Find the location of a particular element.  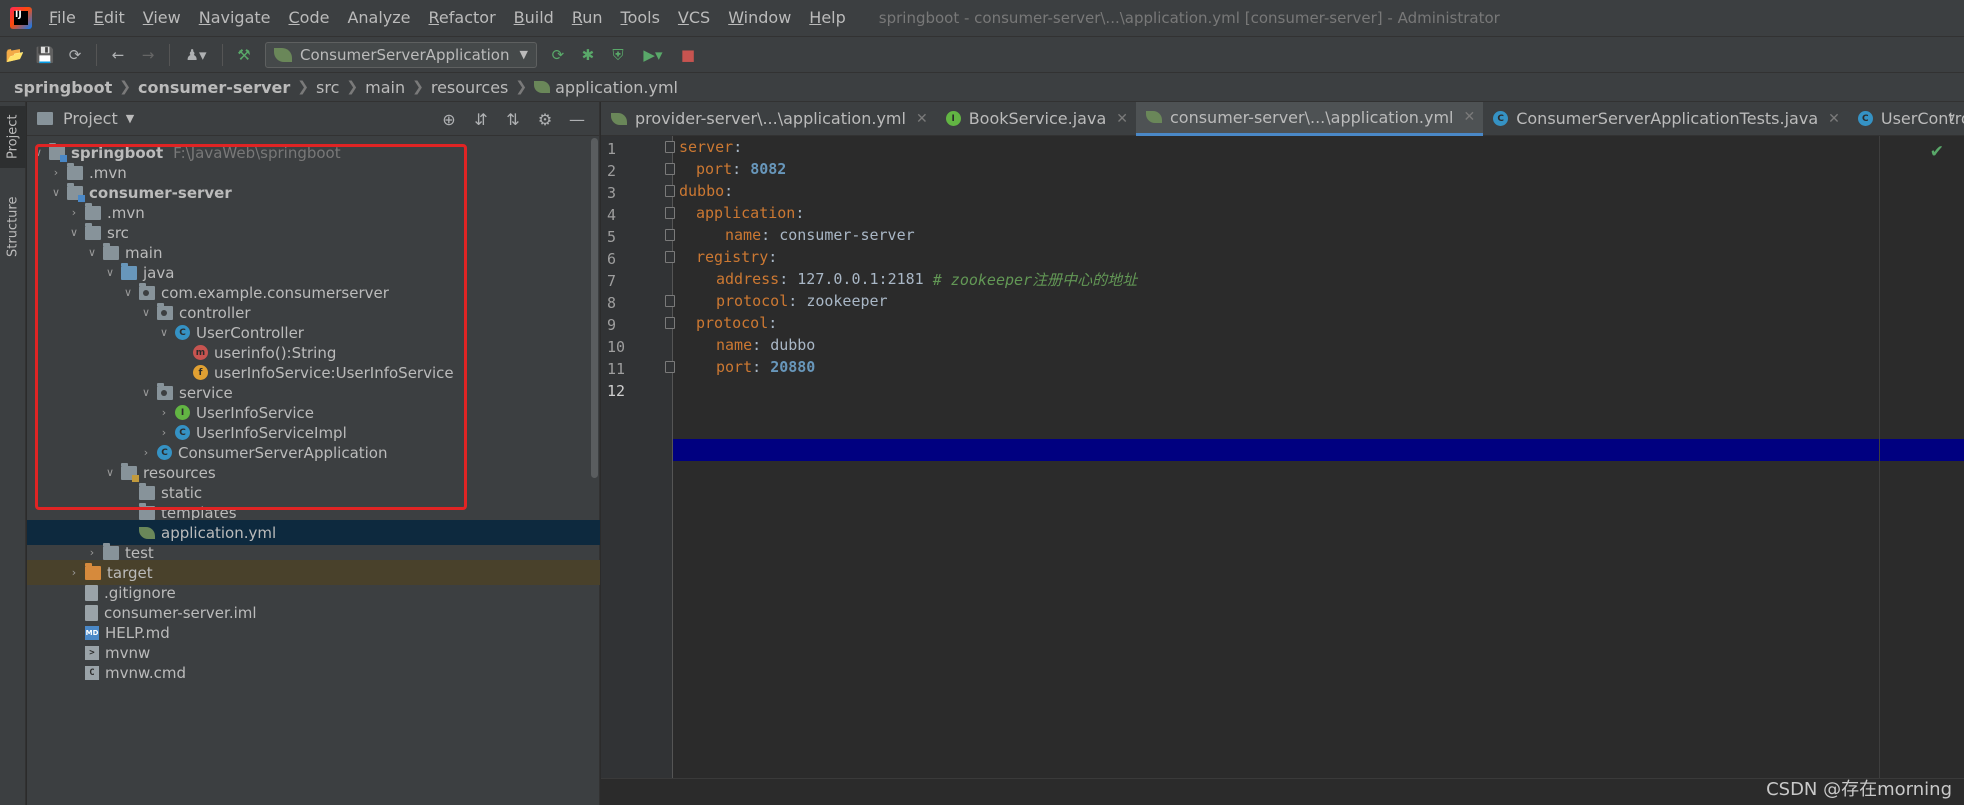

back-arrow-icon: ← is located at coordinates (118, 55).